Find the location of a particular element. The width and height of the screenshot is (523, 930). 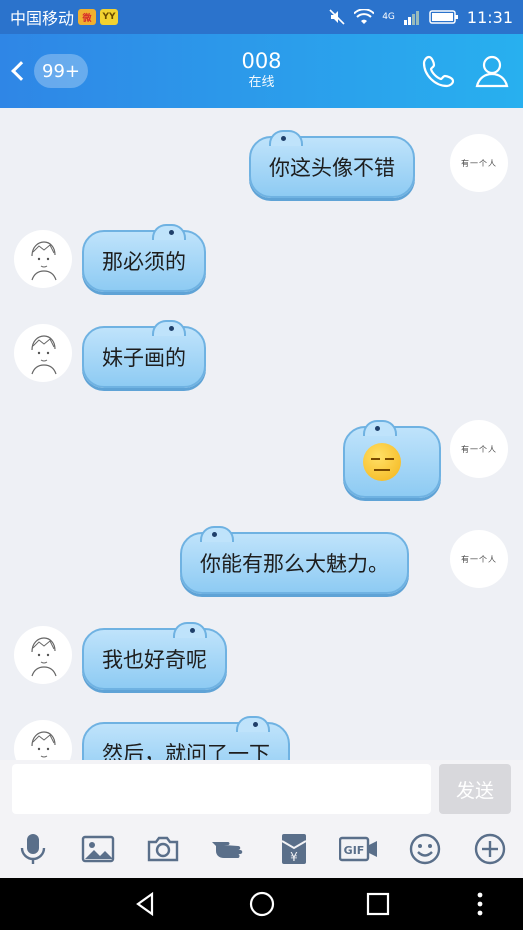

camera-icon is located at coordinates (163, 849).